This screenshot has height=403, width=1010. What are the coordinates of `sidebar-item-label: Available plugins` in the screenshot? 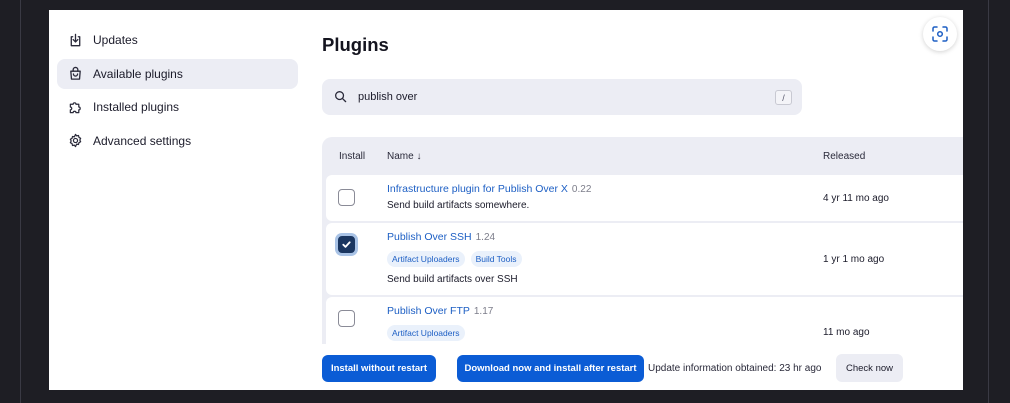 It's located at (138, 73).